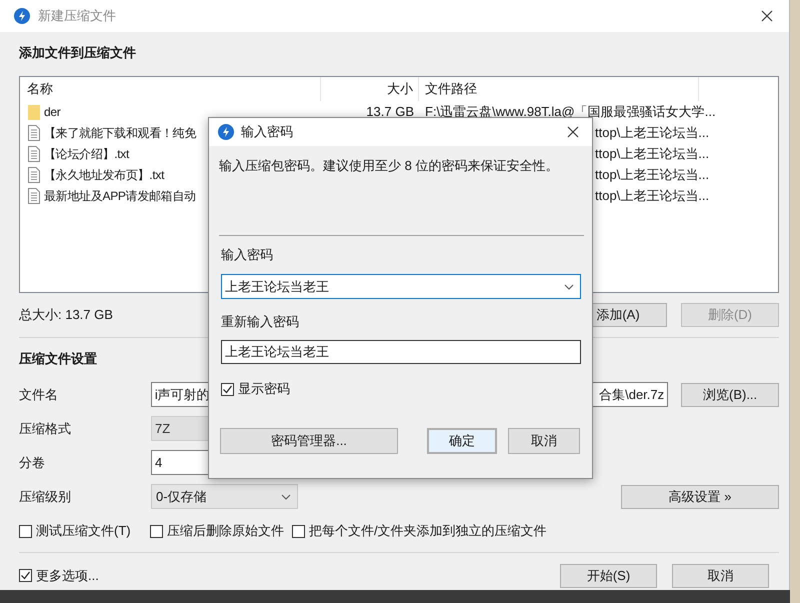  I want to click on field-label: 重新输入密码, so click(260, 322).